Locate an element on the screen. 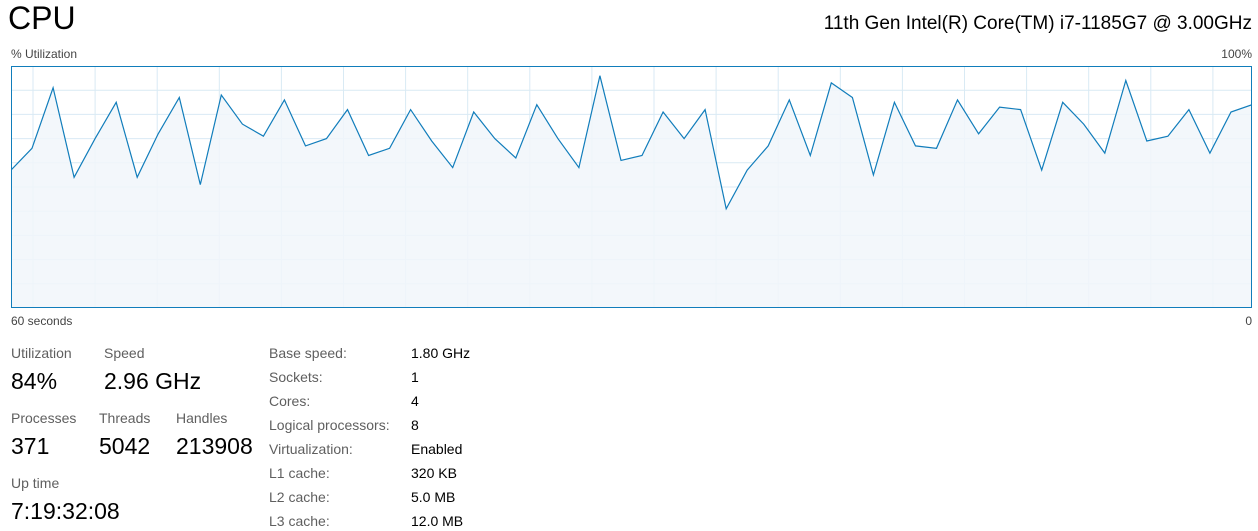 This screenshot has width=1258, height=531. uptime-value: 7:19:32:08 is located at coordinates (65, 511).